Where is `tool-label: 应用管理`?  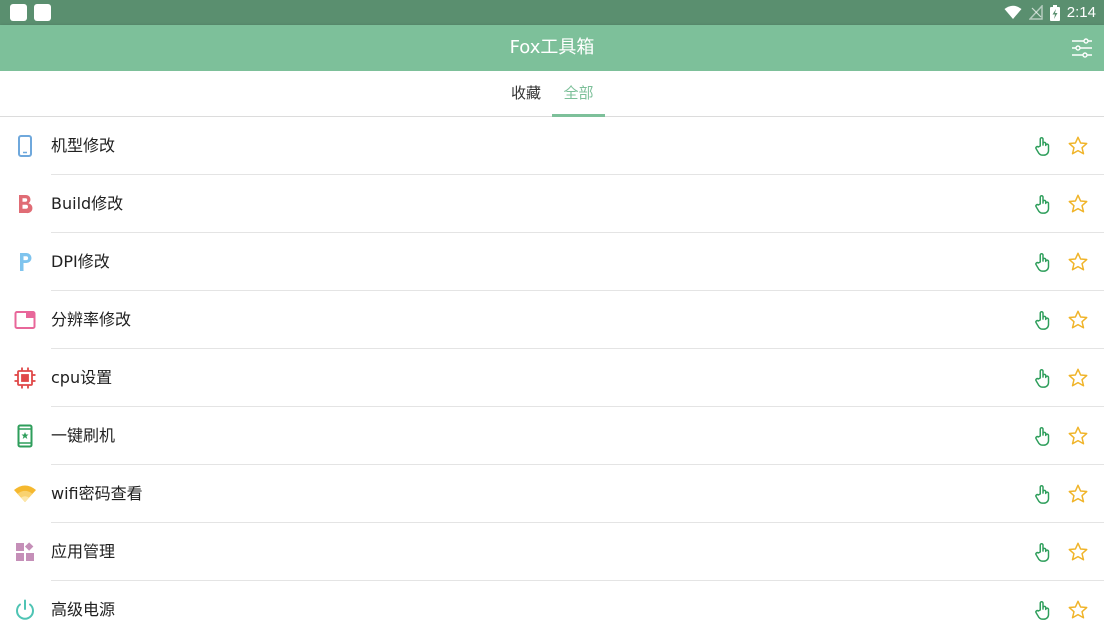 tool-label: 应用管理 is located at coordinates (83, 551).